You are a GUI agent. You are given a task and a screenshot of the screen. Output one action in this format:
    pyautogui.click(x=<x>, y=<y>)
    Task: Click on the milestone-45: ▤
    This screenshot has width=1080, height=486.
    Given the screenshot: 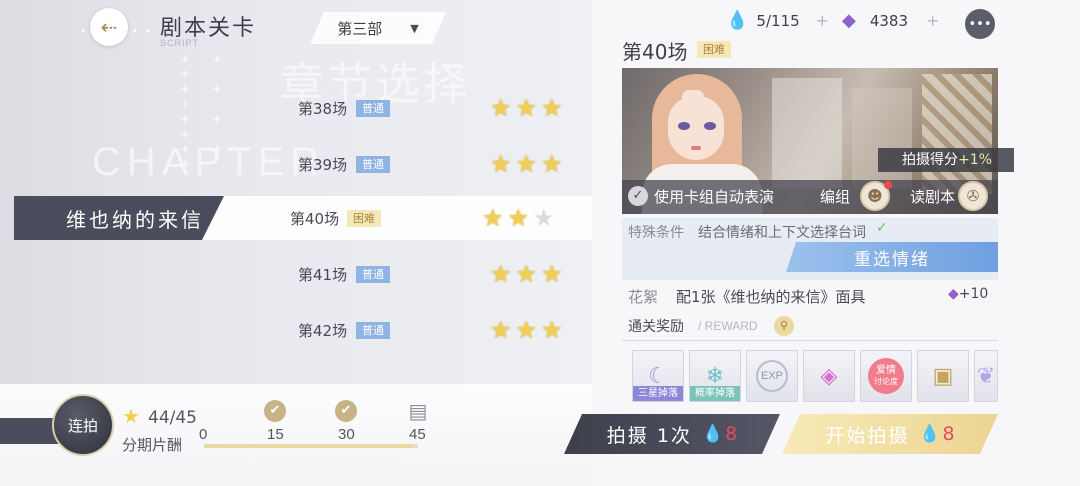 What is the action you would take?
    pyautogui.click(x=418, y=411)
    